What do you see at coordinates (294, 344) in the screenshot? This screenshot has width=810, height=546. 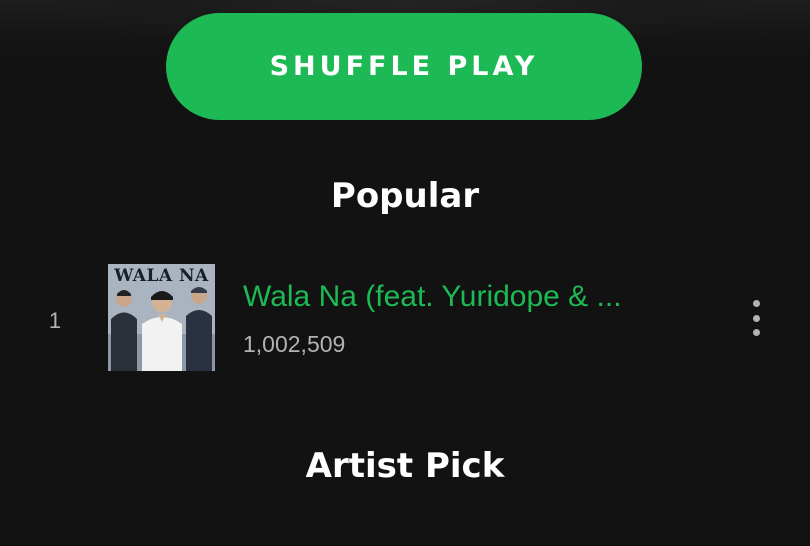 I see `track-play-count: 1,002,509` at bounding box center [294, 344].